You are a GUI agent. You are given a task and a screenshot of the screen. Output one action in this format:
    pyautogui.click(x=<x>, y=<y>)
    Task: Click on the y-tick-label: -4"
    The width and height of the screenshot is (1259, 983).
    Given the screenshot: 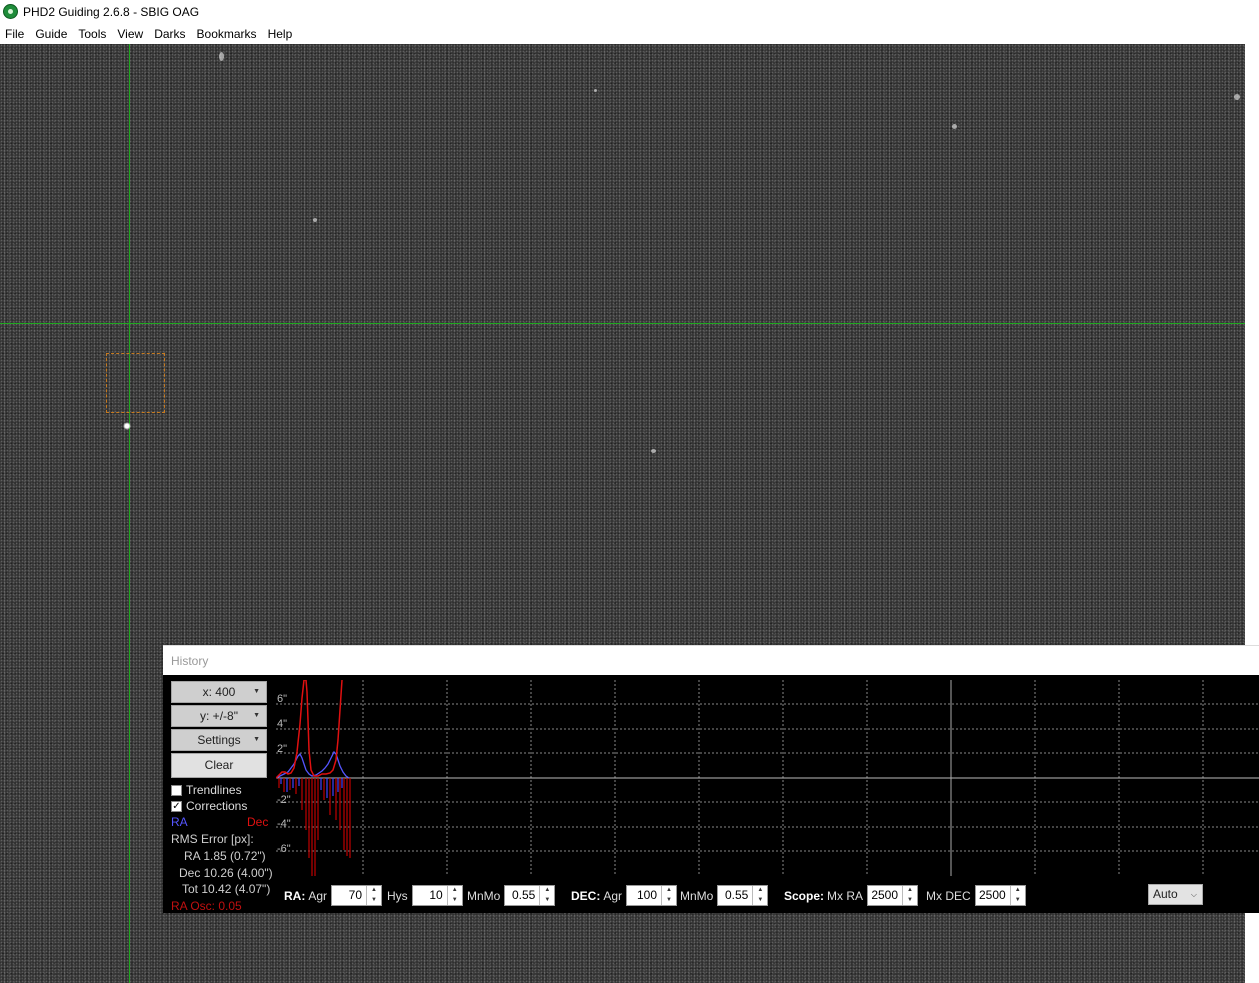 What is the action you would take?
    pyautogui.click(x=284, y=824)
    